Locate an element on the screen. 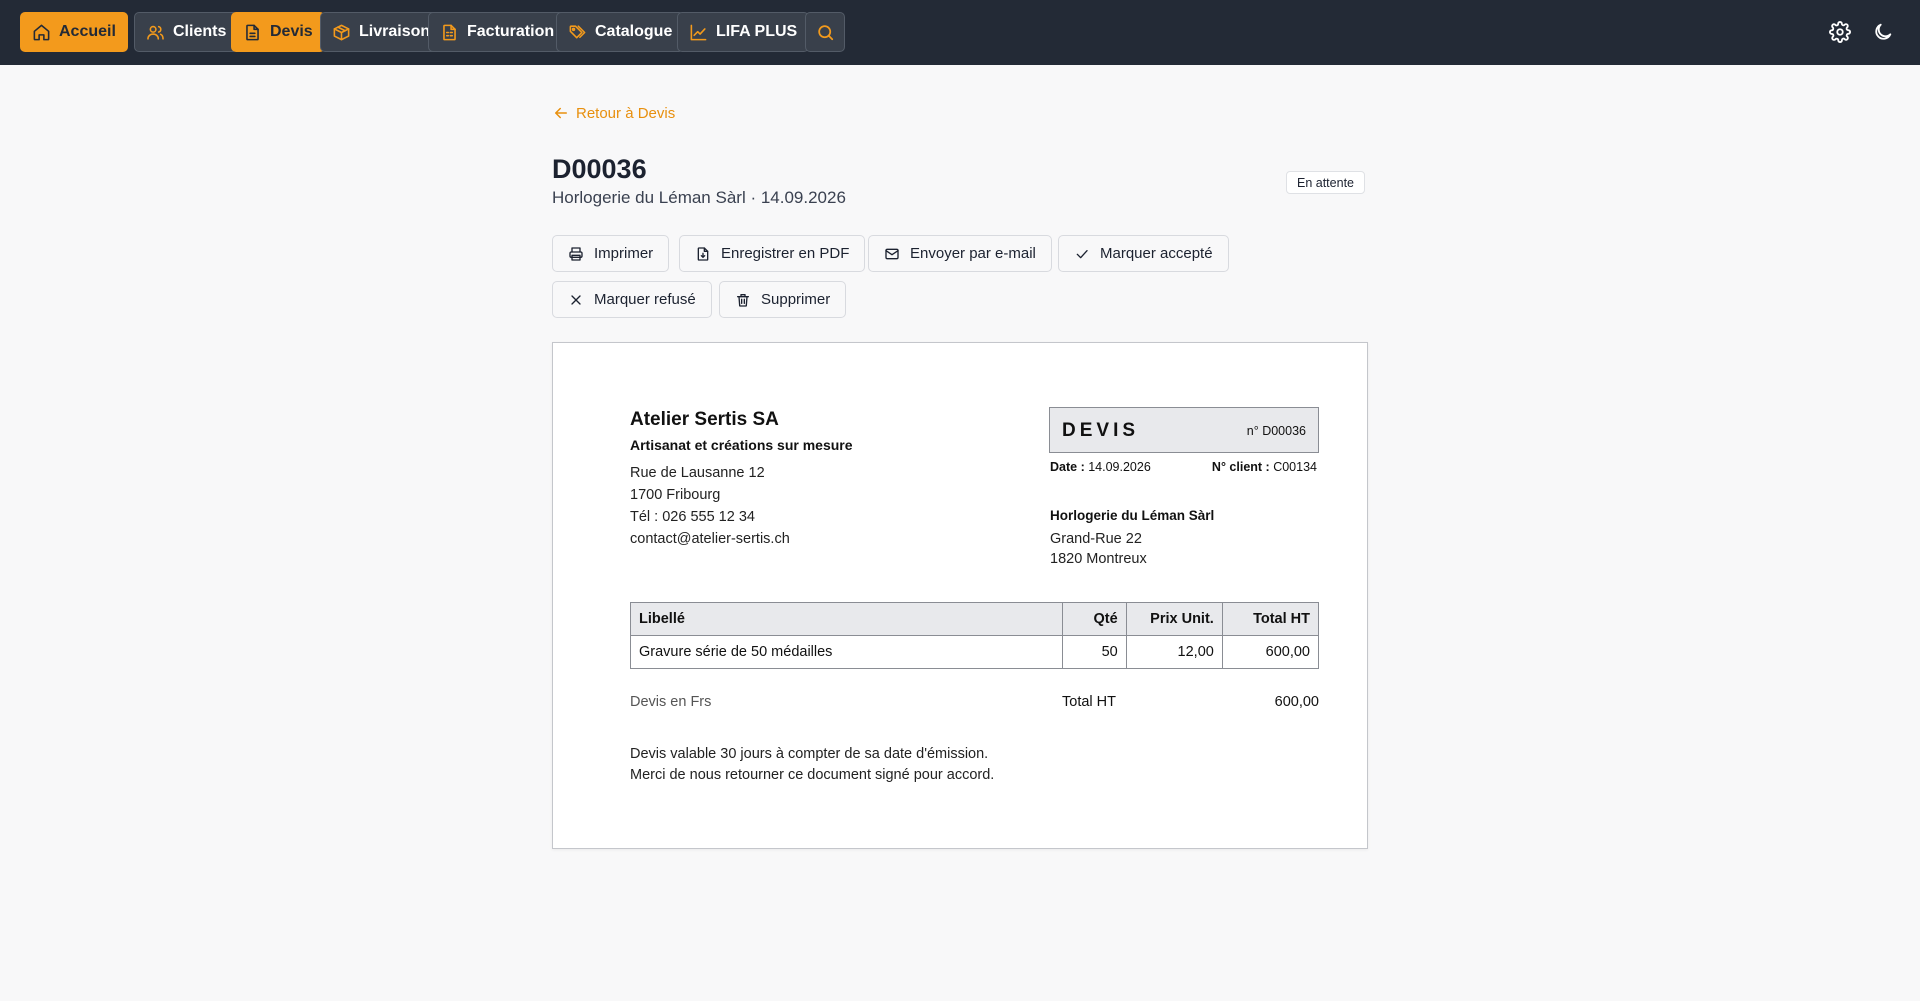 The image size is (1920, 1001). company-email: contact@atelier-sertis.ch is located at coordinates (710, 539).